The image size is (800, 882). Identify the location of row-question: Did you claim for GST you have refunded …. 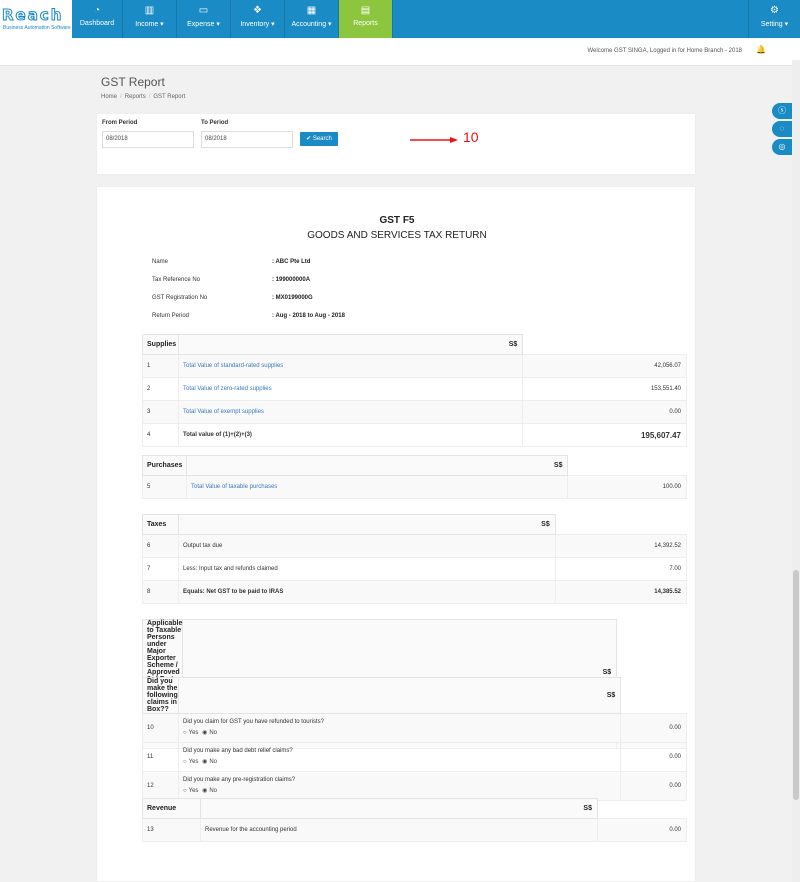
(399, 728).